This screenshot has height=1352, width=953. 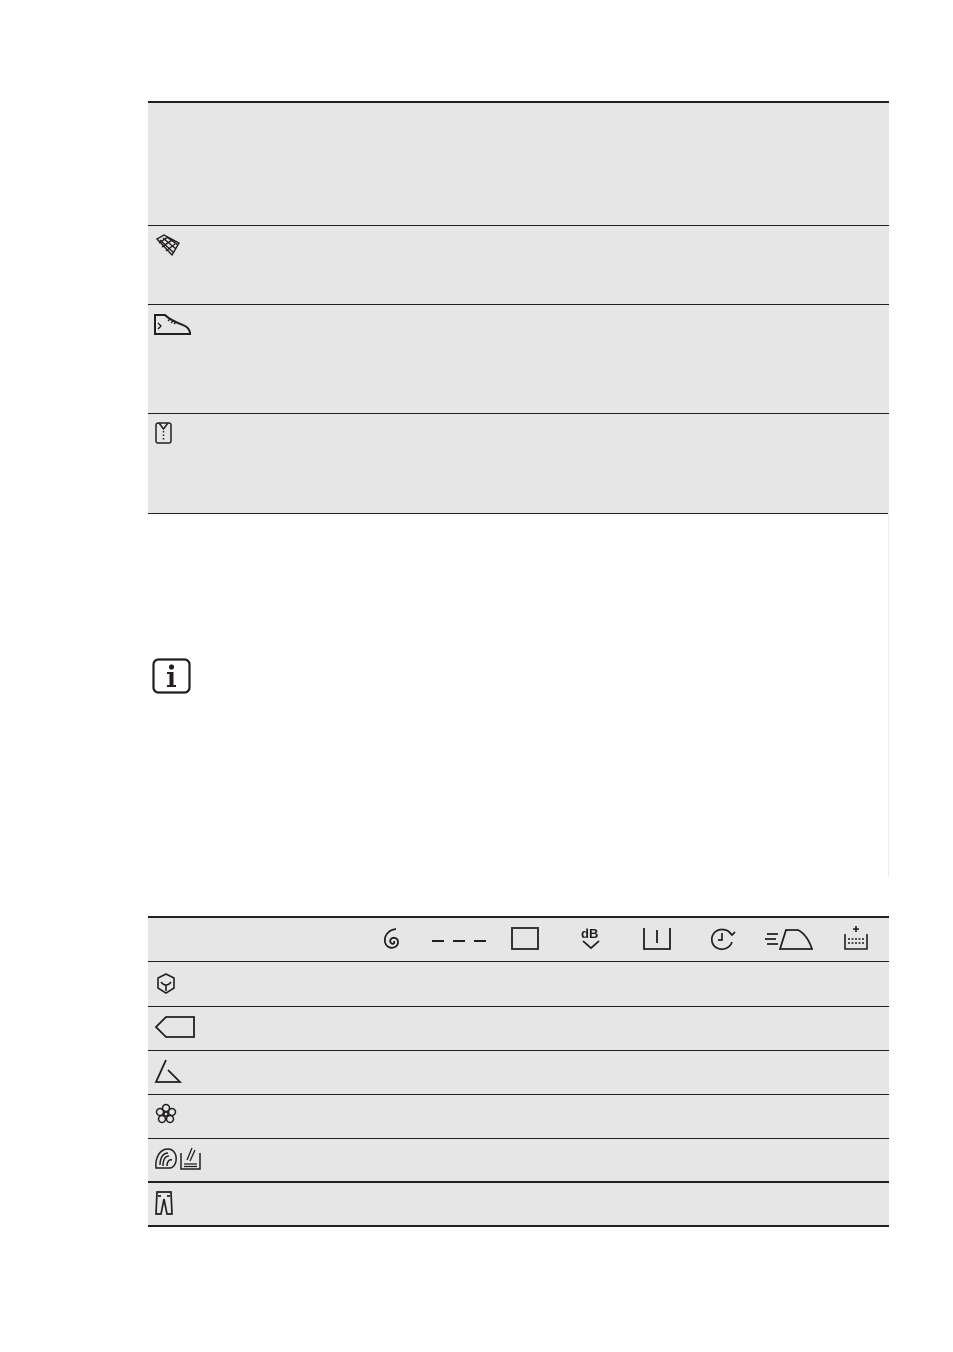 What do you see at coordinates (518, 1072) in the screenshot?
I see `options-row-synthetic` at bounding box center [518, 1072].